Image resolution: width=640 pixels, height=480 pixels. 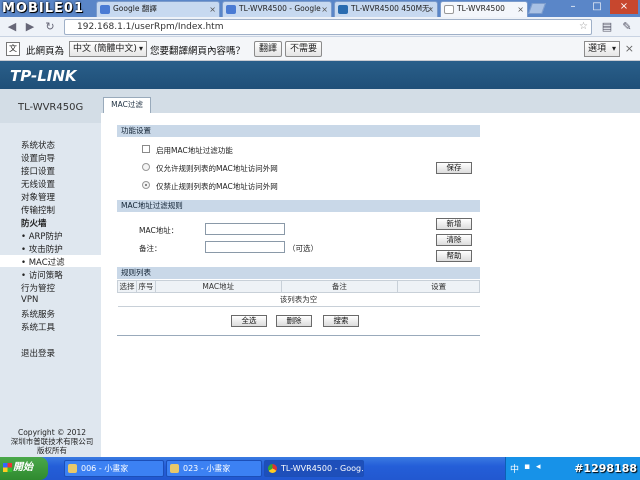 I want to click on sidebar-item-interface: 接口设置, so click(x=38, y=171).